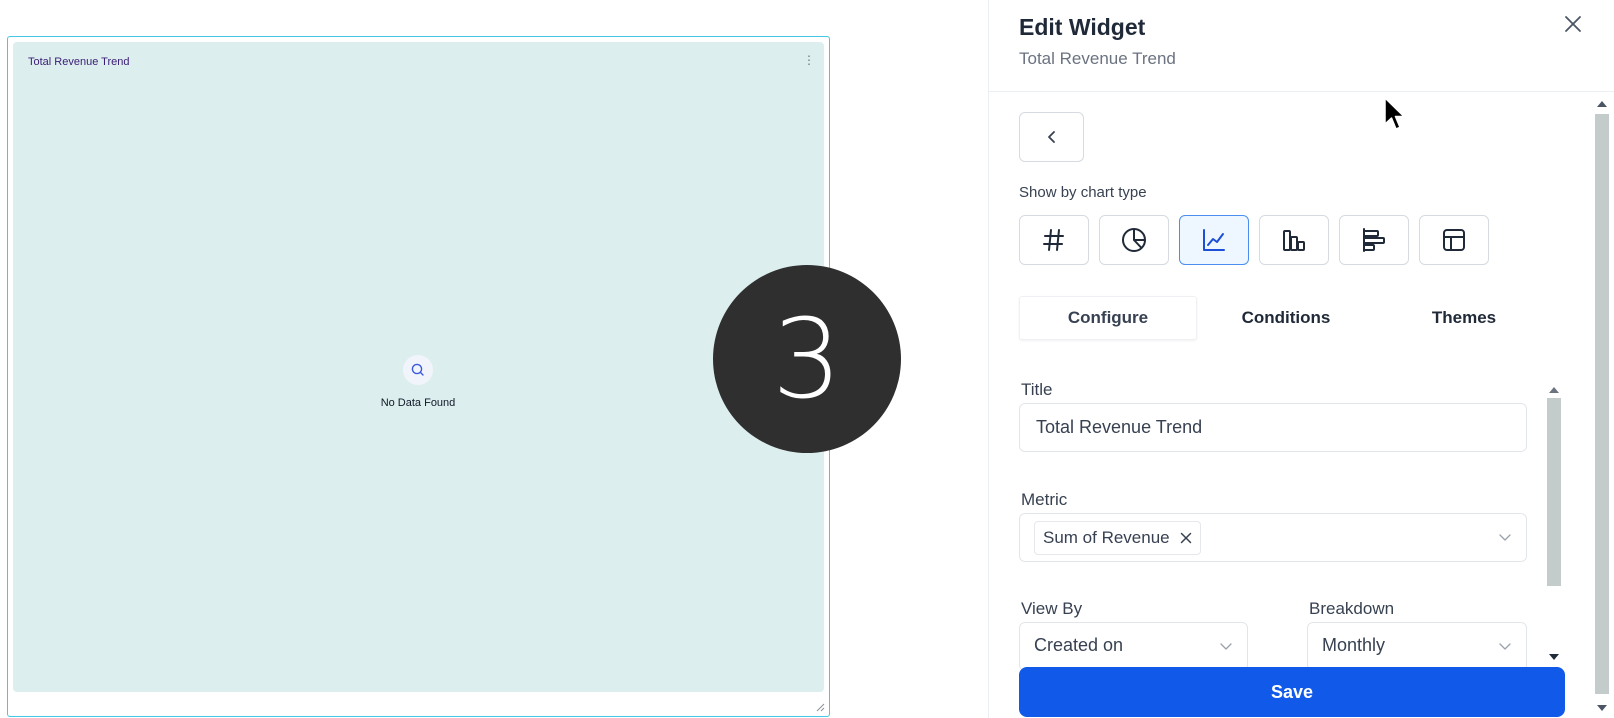 Image resolution: width=1614 pixels, height=718 pixels. I want to click on chart-type-line-button, so click(1214, 240).